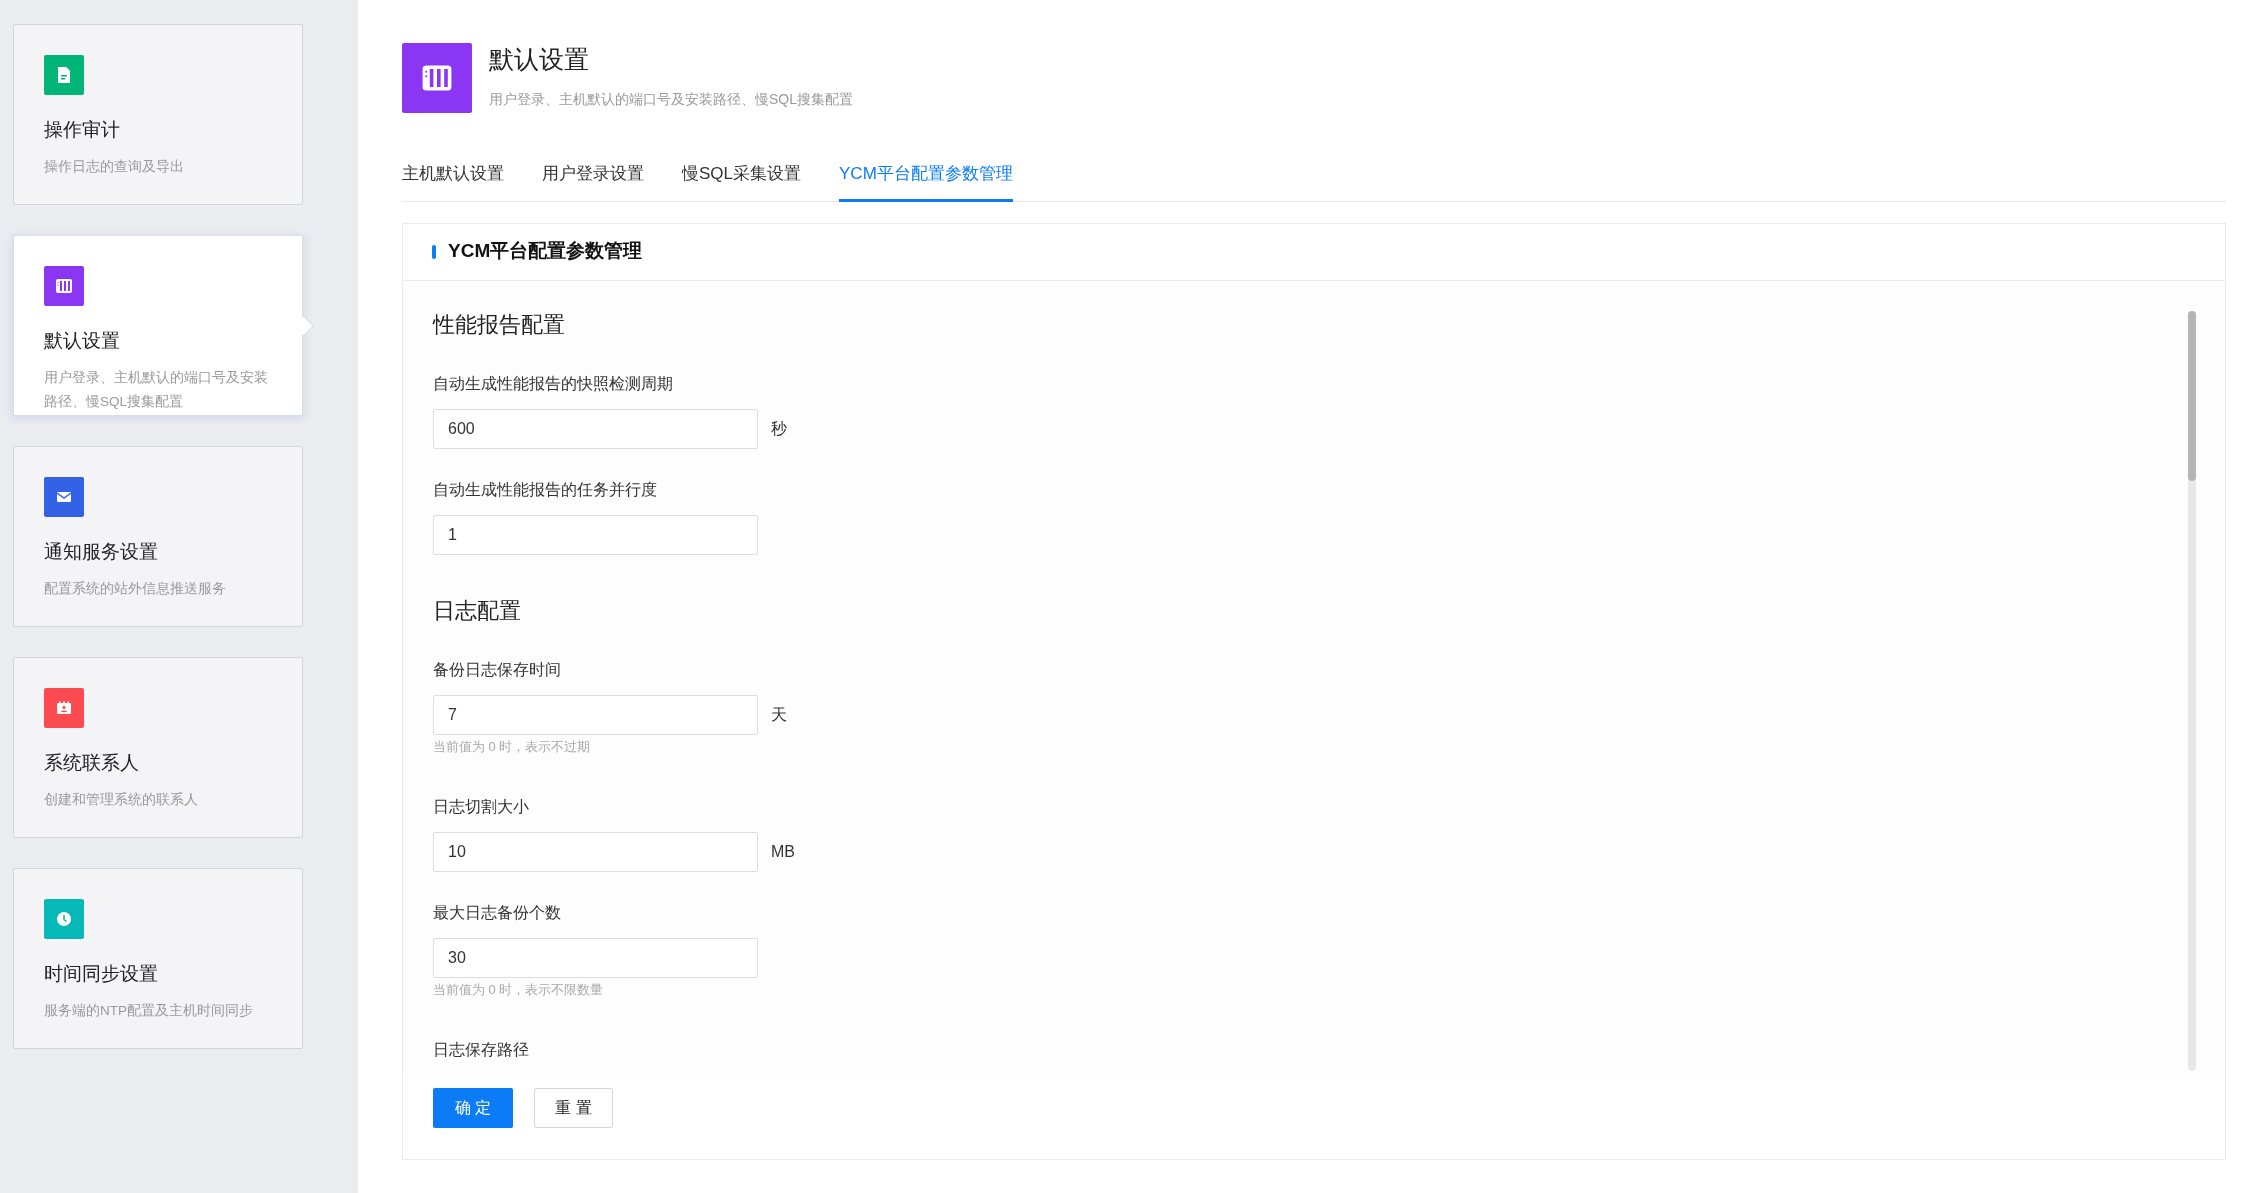  What do you see at coordinates (481, 1049) in the screenshot?
I see `field-label: 日志保存路径` at bounding box center [481, 1049].